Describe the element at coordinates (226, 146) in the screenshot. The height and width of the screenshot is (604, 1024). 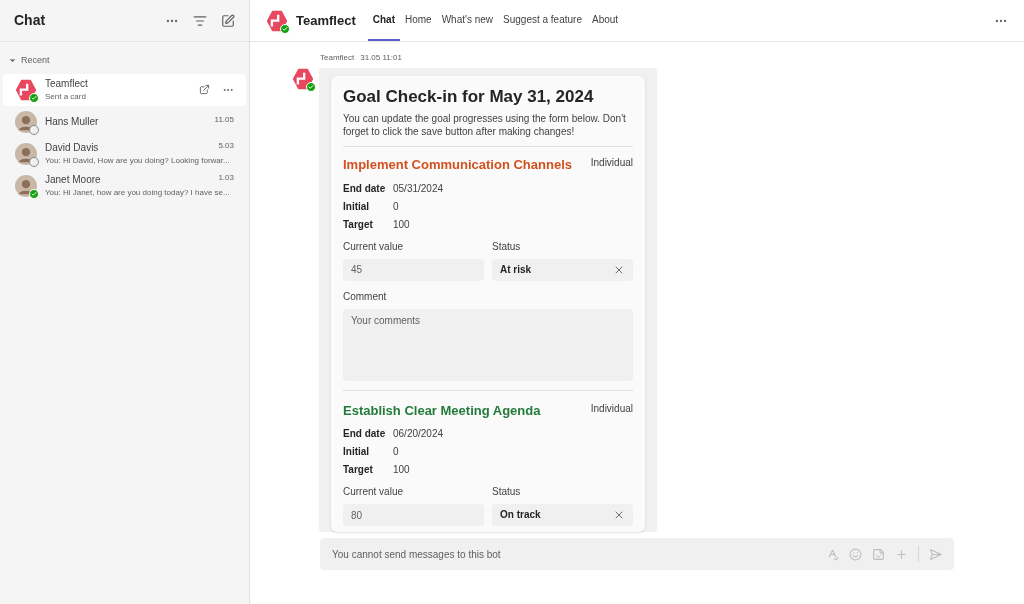
I see `chat-time: 5.03` at that location.